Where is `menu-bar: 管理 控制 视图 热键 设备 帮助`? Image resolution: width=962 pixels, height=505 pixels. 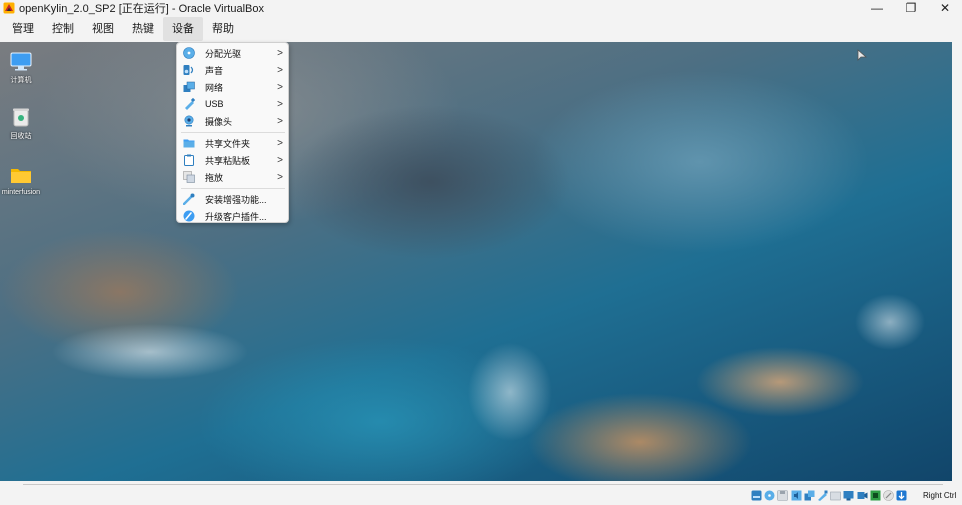
menu-bar: 管理 控制 视图 热键 设备 帮助 is located at coordinates (481, 29).